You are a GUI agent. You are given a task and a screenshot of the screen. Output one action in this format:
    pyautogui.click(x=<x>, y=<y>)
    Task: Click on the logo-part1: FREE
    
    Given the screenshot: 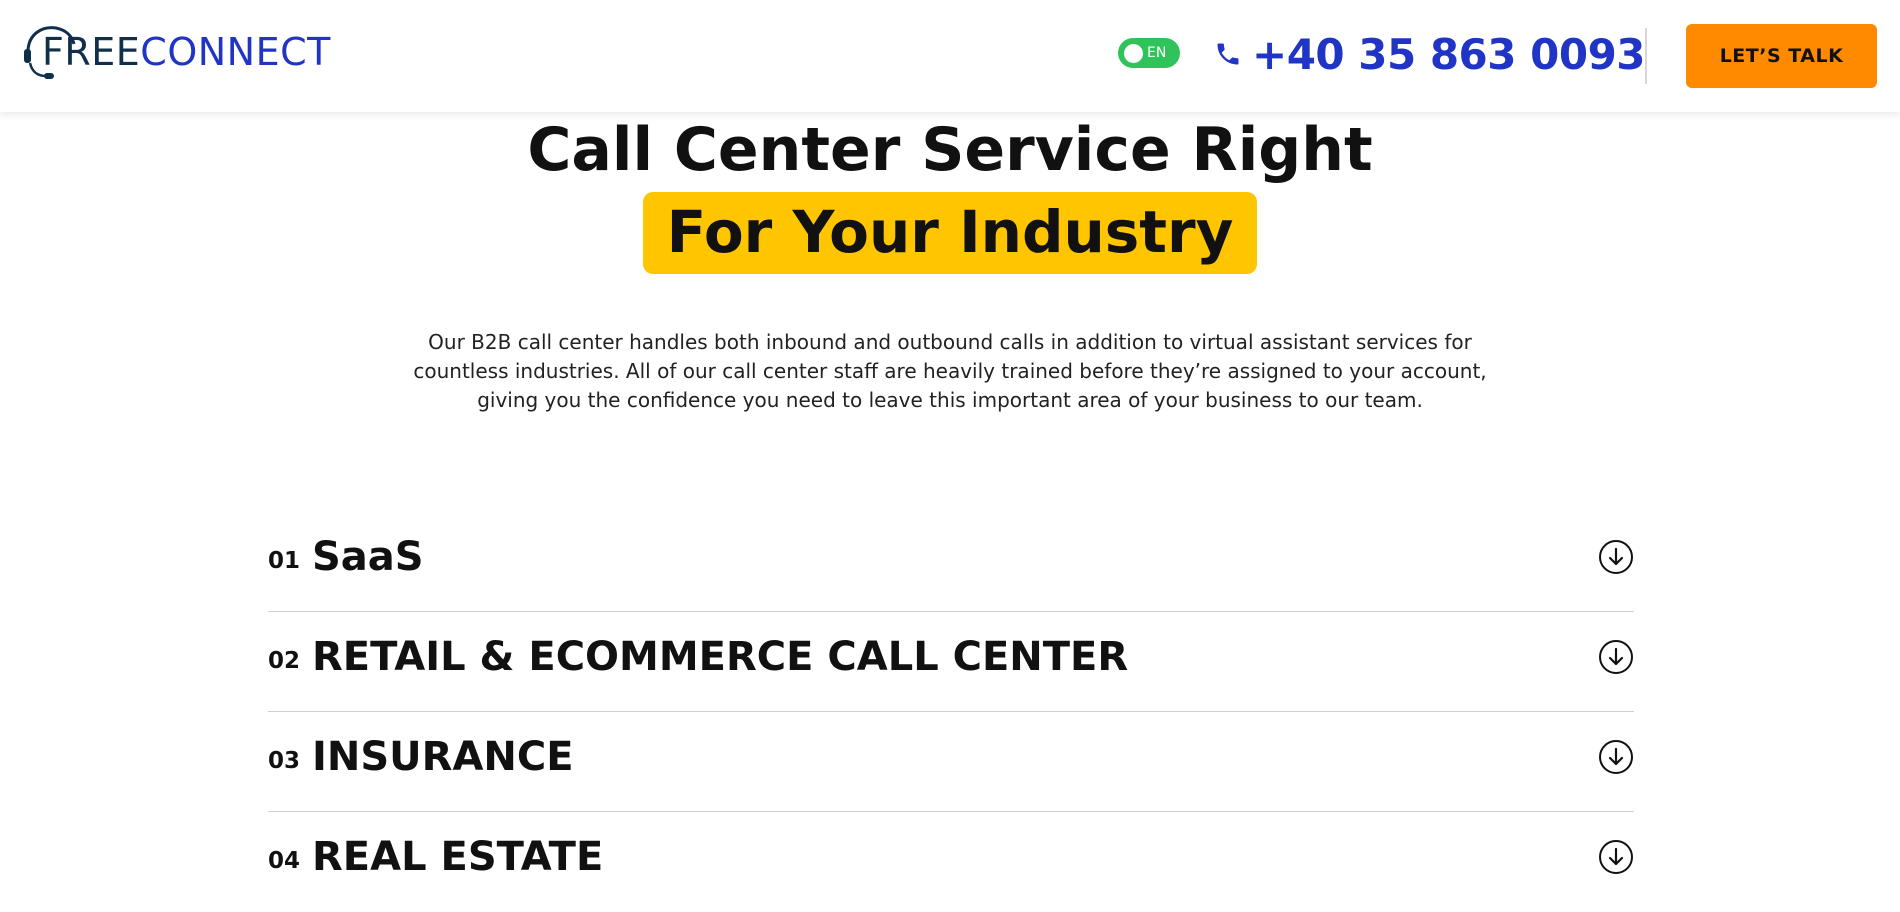 What is the action you would take?
    pyautogui.click(x=91, y=52)
    